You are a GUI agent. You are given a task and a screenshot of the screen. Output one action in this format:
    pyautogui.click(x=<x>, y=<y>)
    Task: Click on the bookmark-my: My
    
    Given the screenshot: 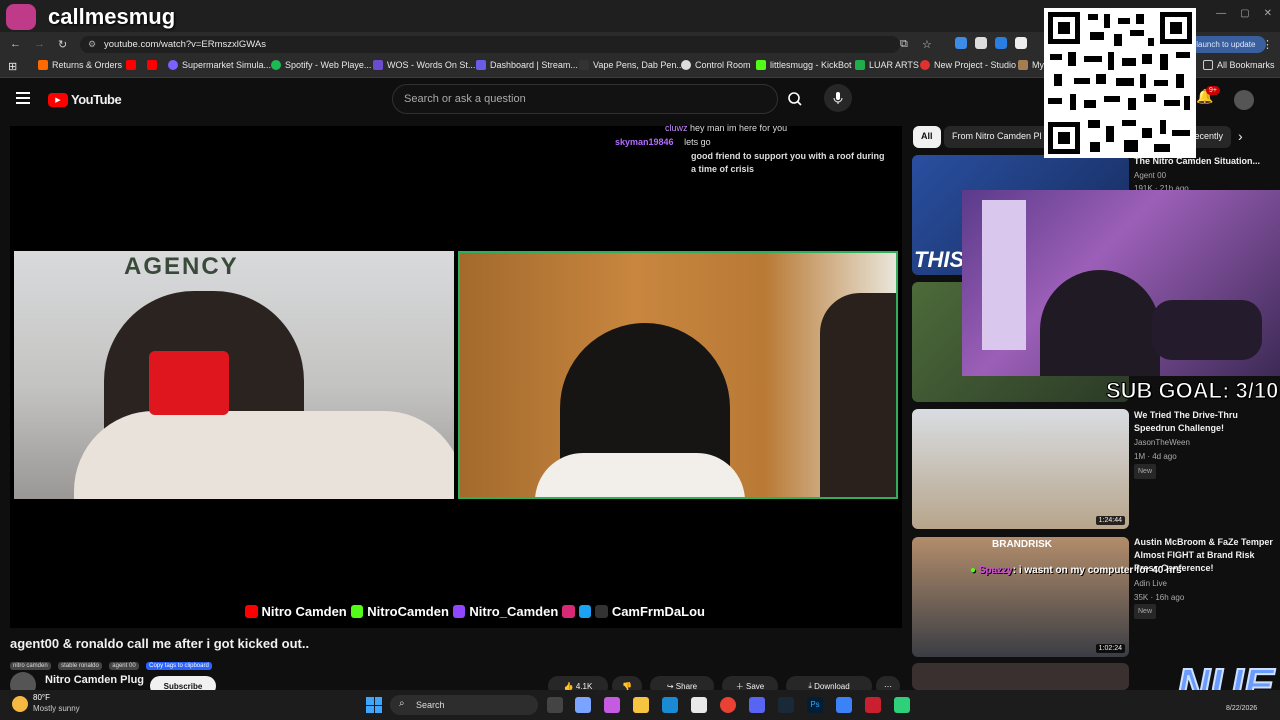 What is the action you would take?
    pyautogui.click(x=1031, y=65)
    